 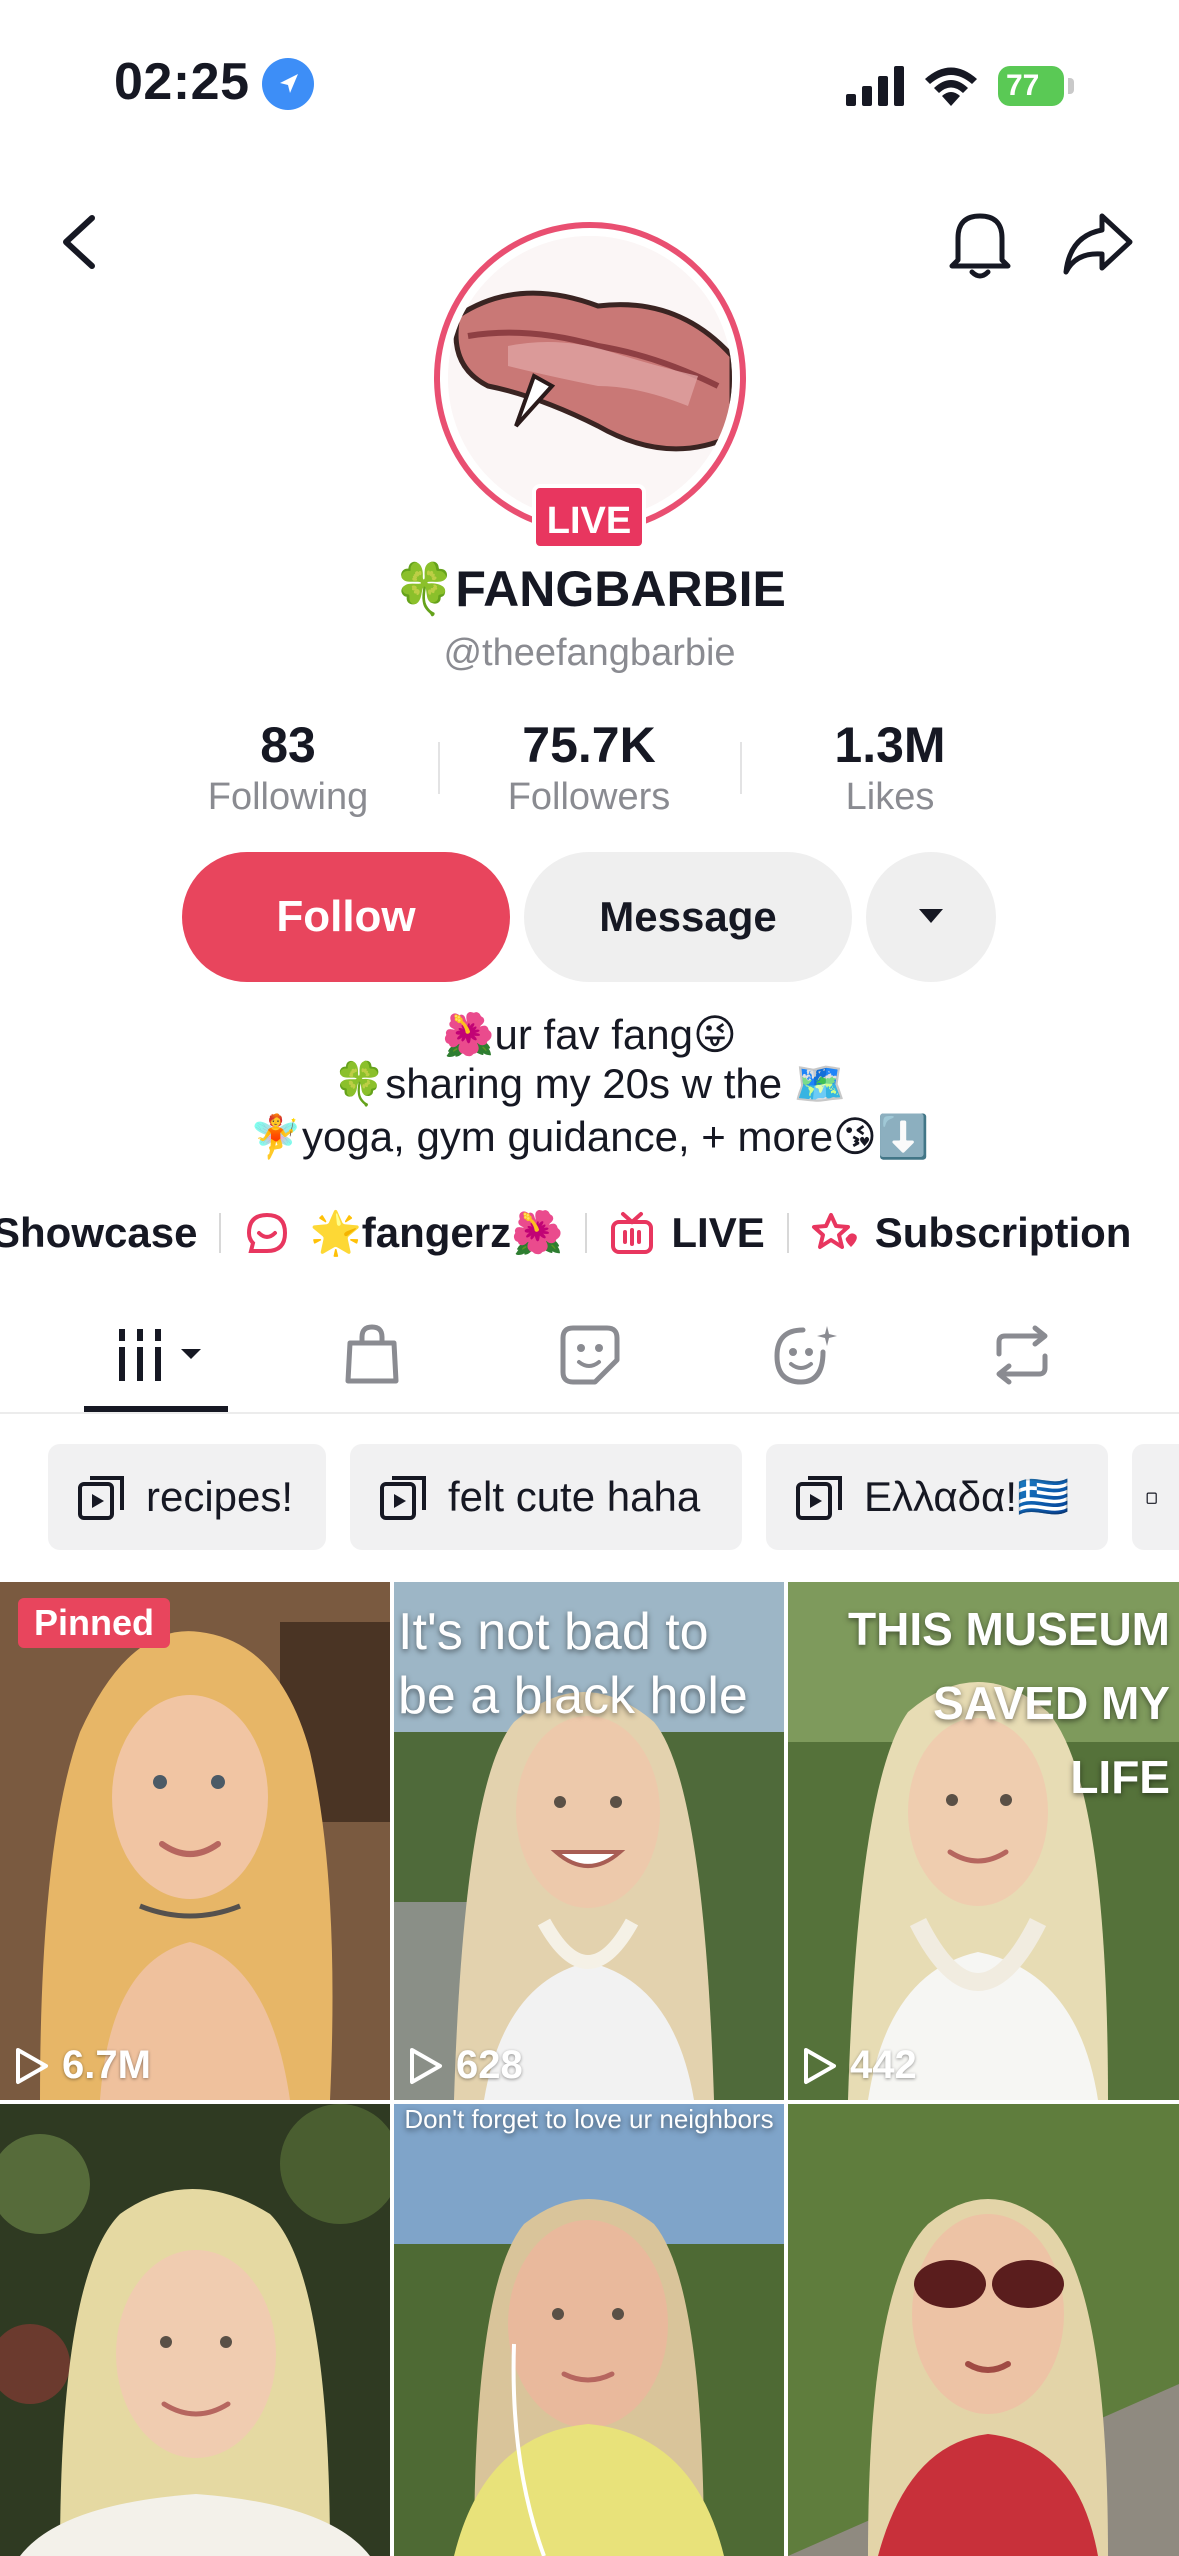 I want to click on stat-label: Followers, so click(x=589, y=797).